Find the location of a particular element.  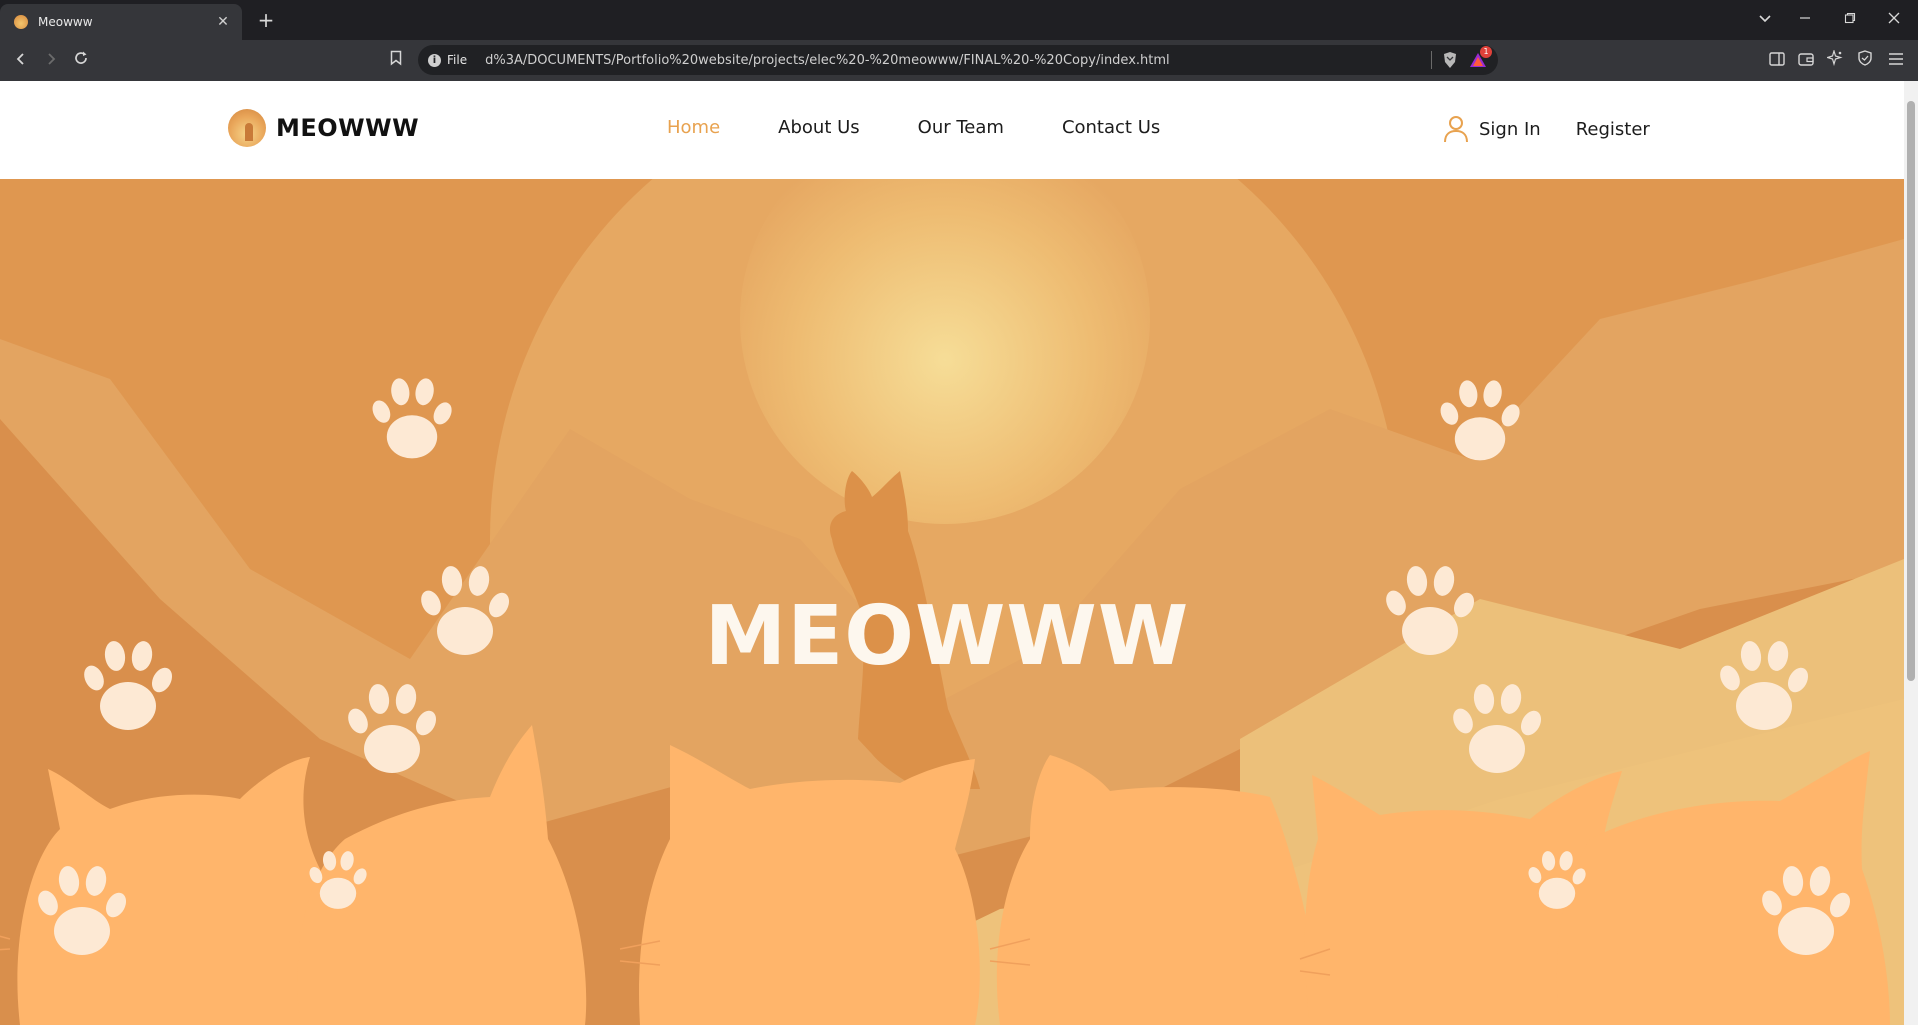

main-nav: Home About Us Our Team Contact Us is located at coordinates (942, 127).